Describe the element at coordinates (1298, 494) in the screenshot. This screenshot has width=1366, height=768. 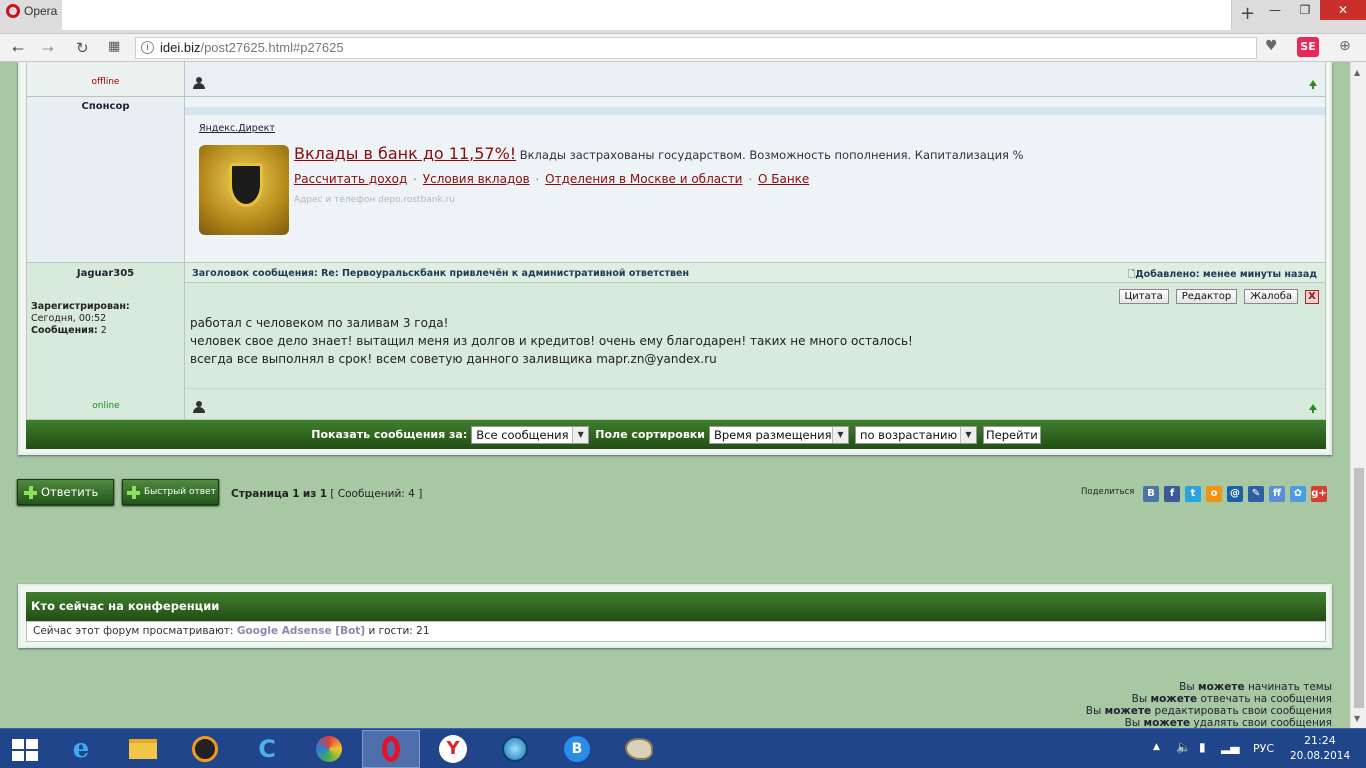
I see `moikrug-share-icon: ✿` at that location.